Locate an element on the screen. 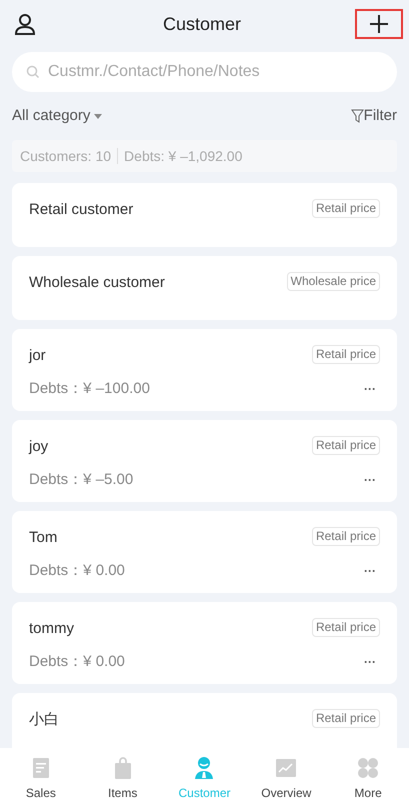 The height and width of the screenshot is (810, 409). funnel-icon is located at coordinates (357, 116).